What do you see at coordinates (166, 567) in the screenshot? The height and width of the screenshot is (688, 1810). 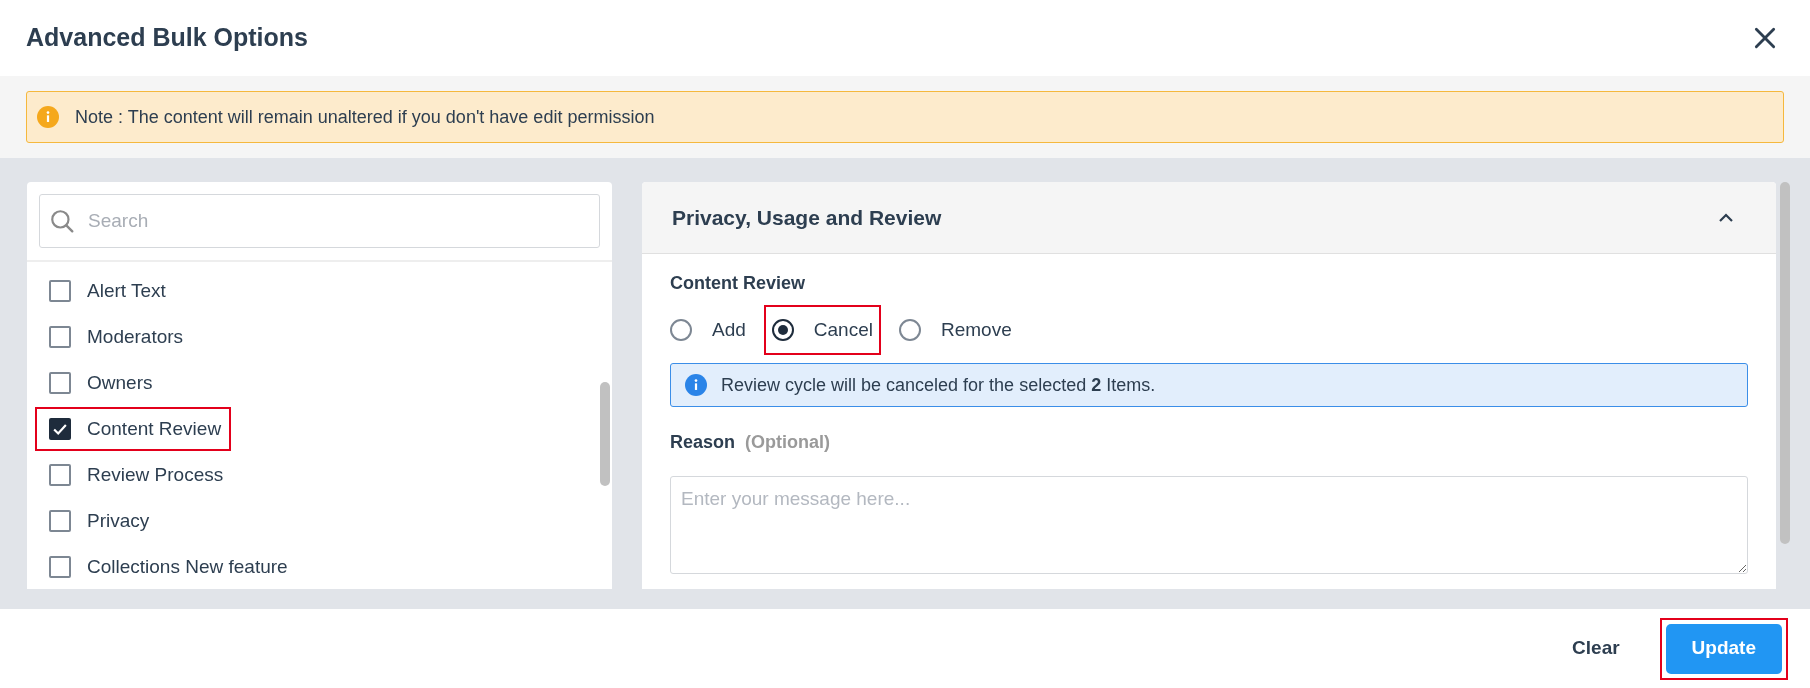 I see `checkbox-item: Collections New feature` at bounding box center [166, 567].